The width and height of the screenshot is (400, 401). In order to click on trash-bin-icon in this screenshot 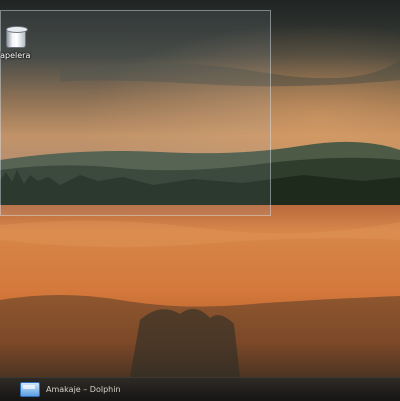, I will do `click(17, 37)`.